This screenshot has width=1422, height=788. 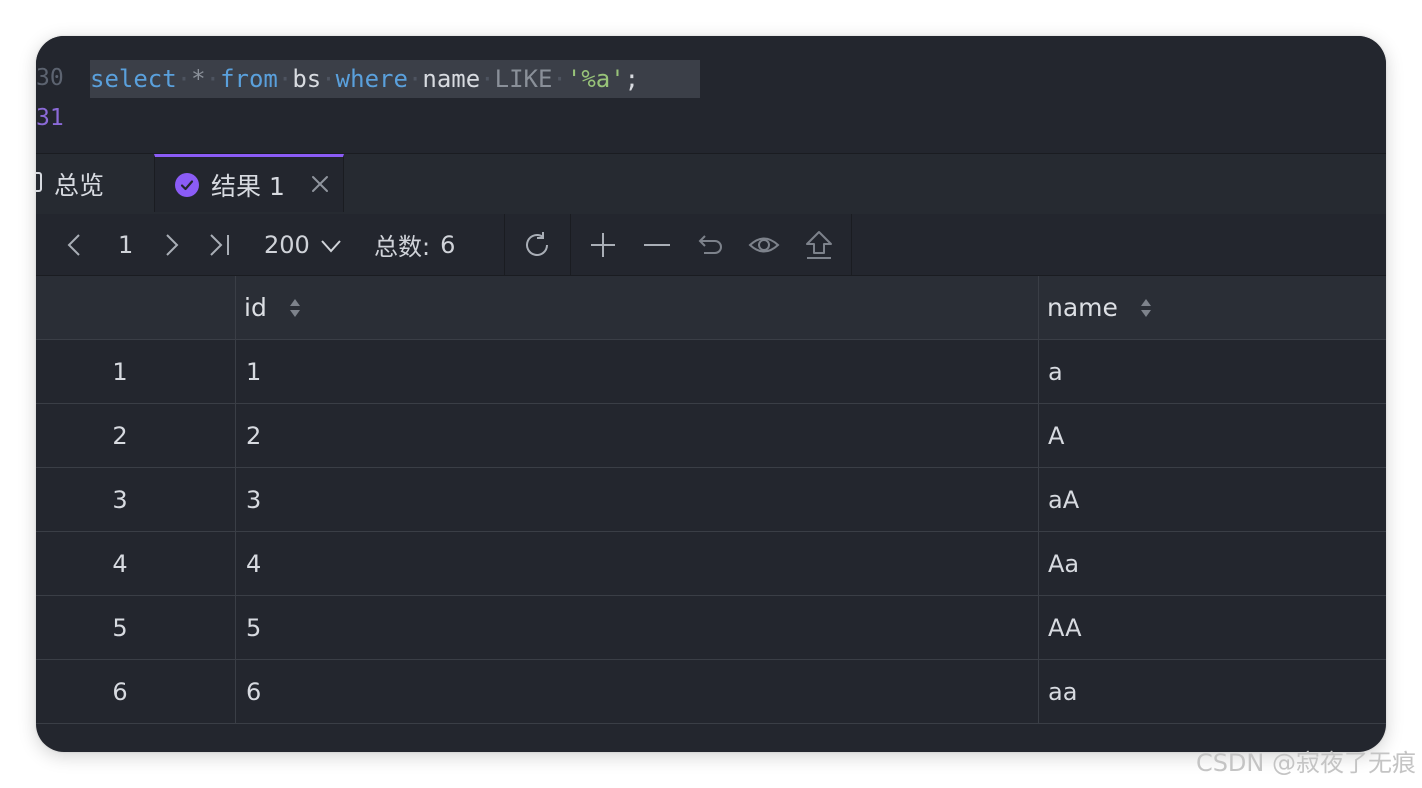 I want to click on cell-id: 5, so click(x=253, y=627).